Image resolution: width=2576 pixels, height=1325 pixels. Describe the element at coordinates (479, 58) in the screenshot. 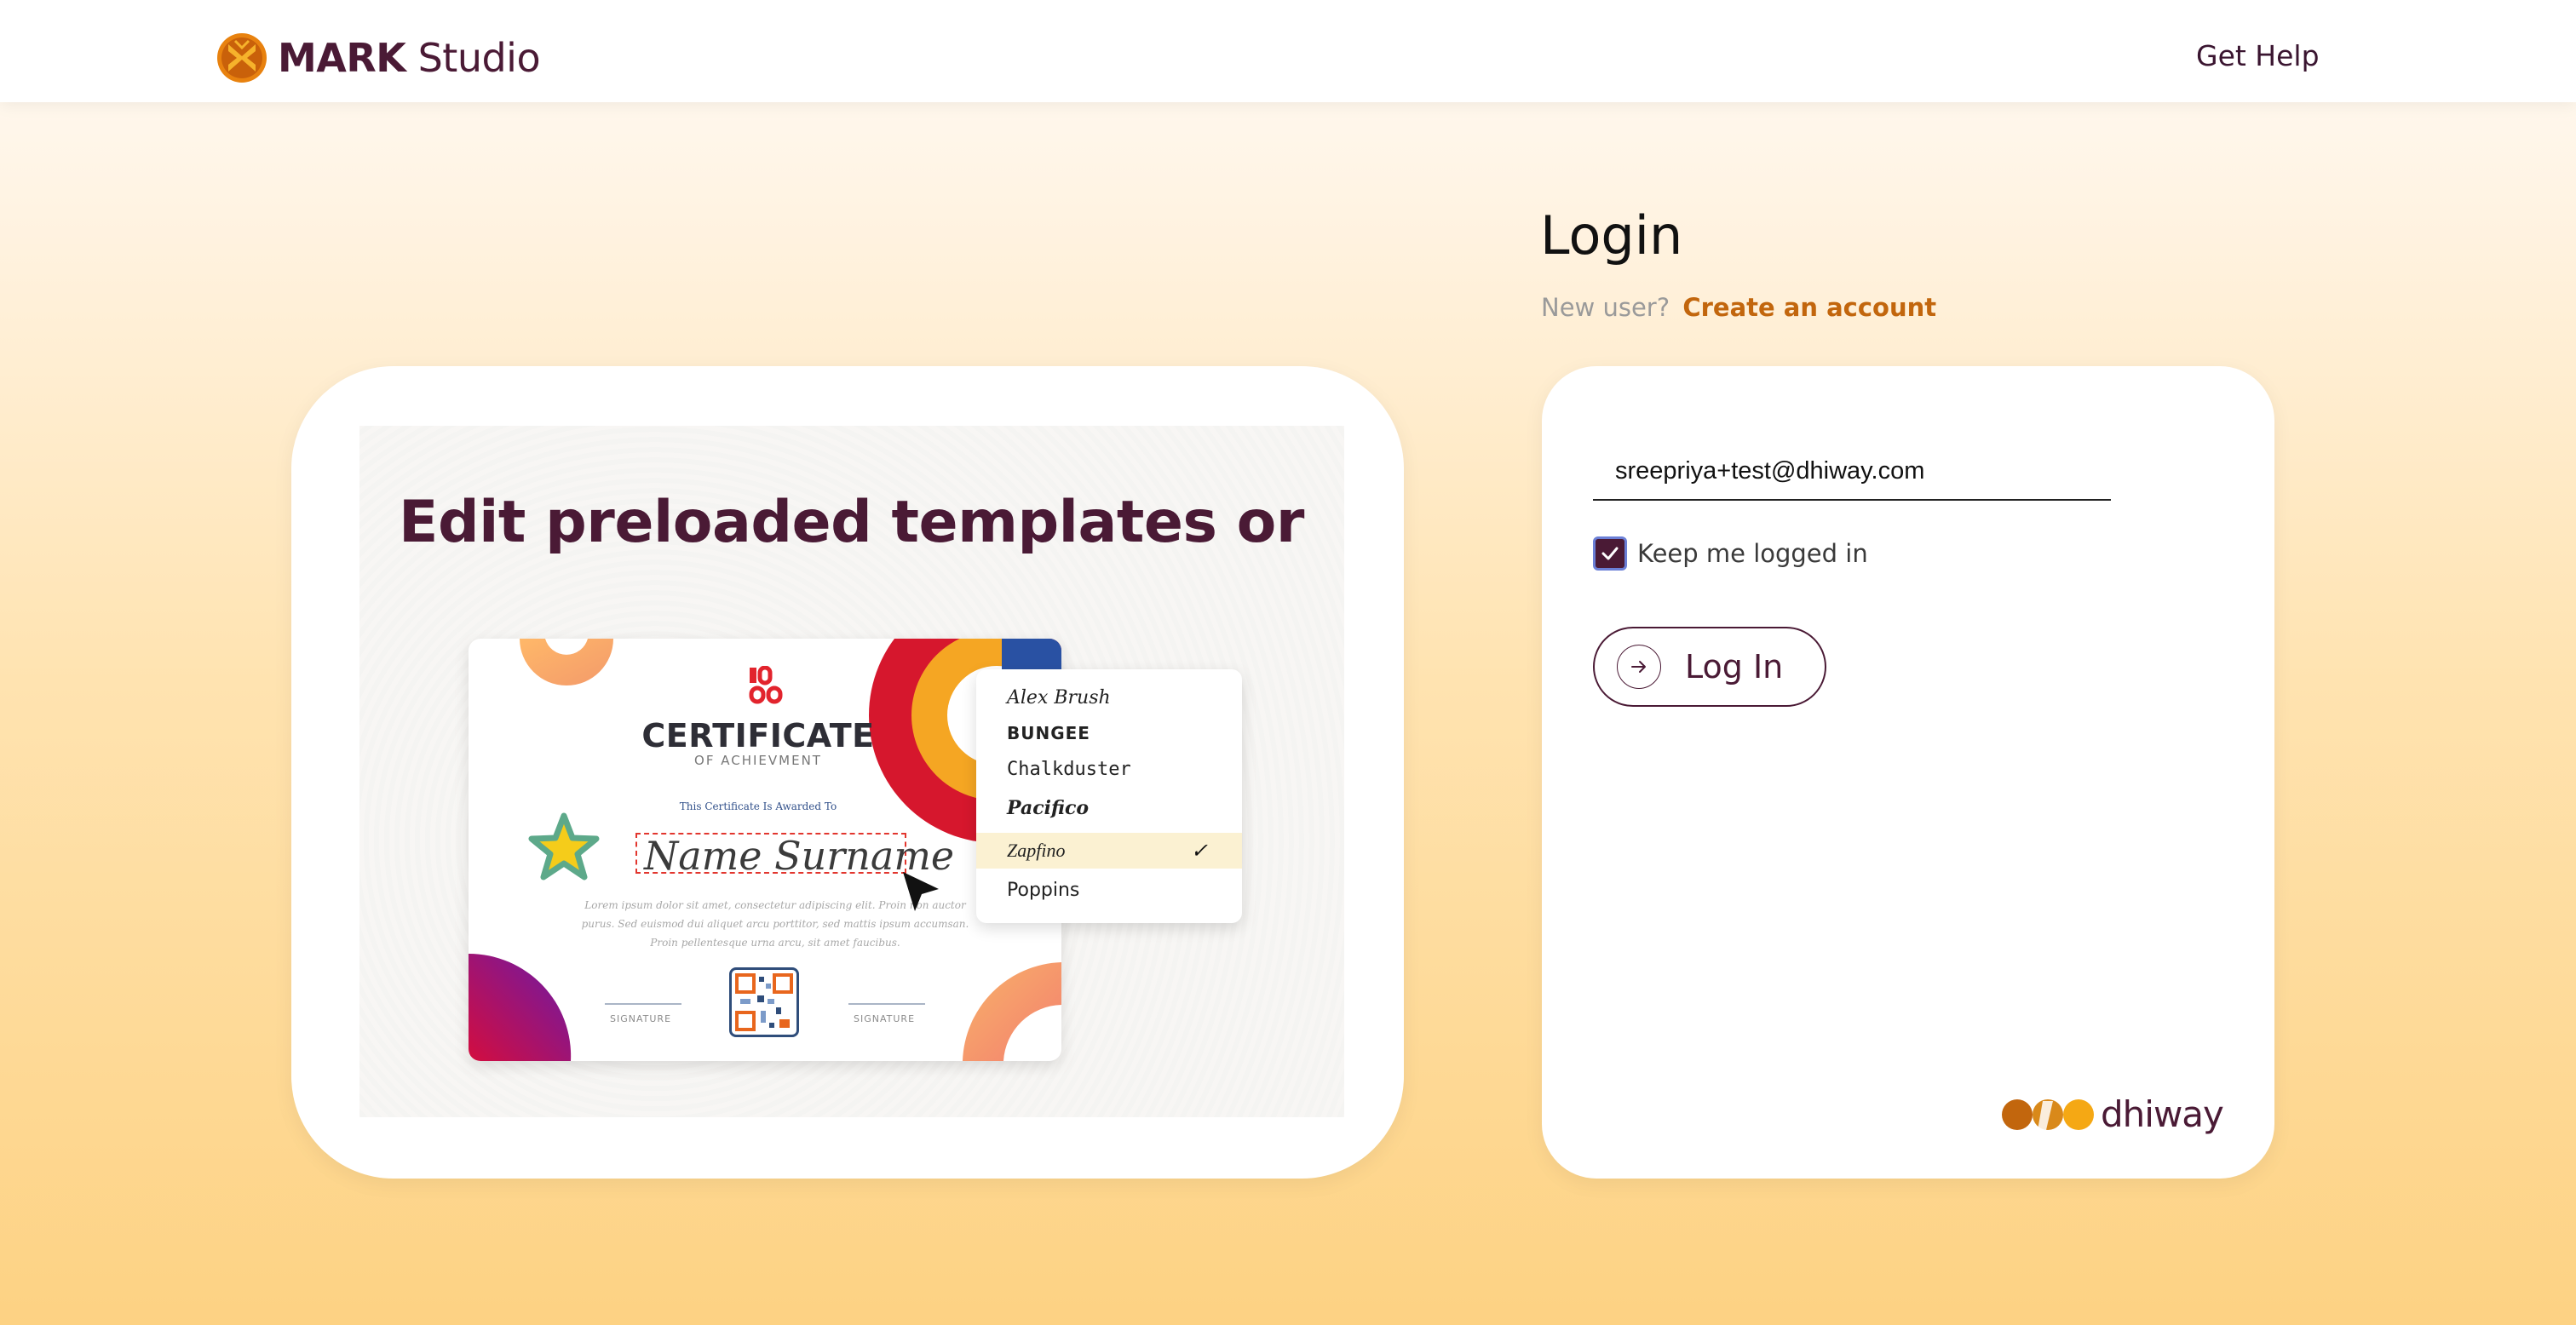

I see `brand-name-light: Studio` at that location.